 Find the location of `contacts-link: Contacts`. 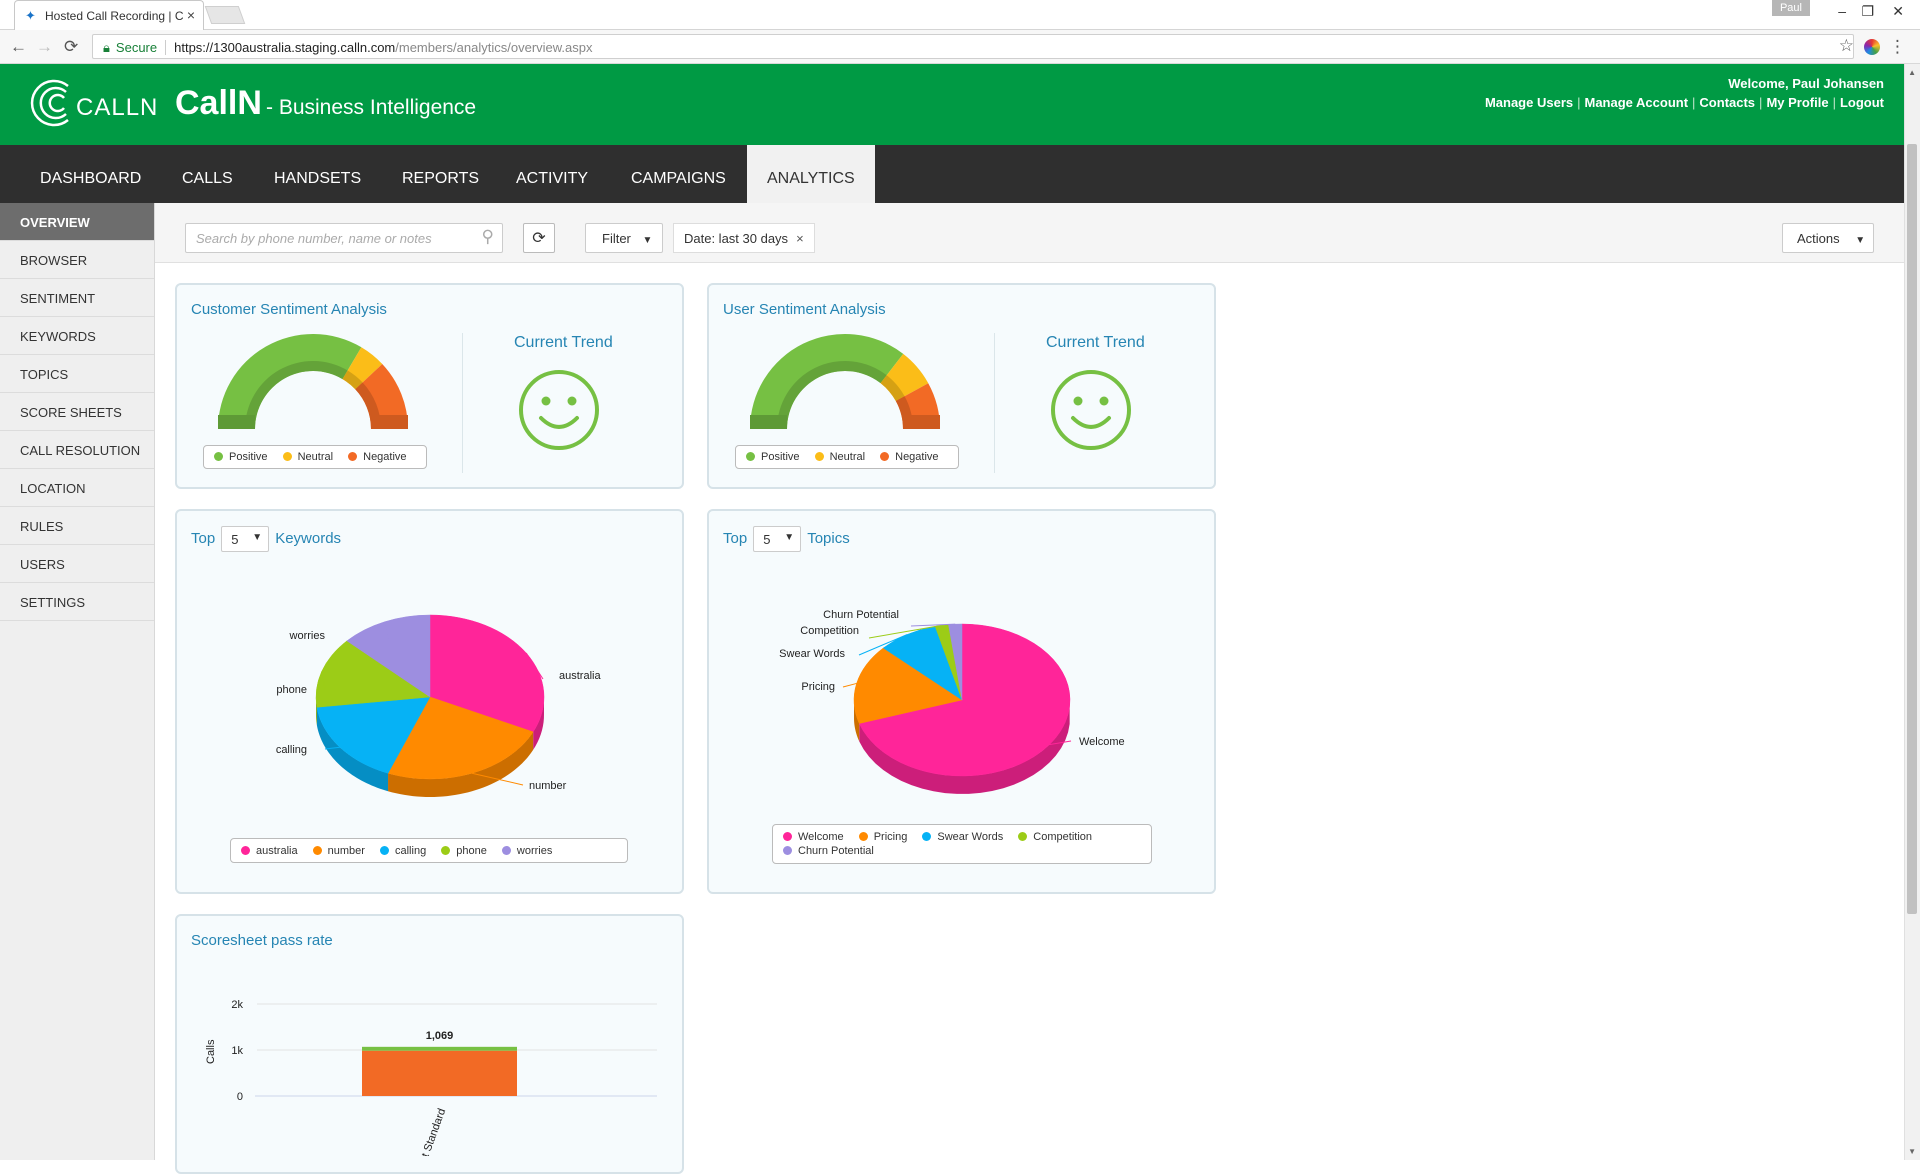

contacts-link: Contacts is located at coordinates (1727, 102).